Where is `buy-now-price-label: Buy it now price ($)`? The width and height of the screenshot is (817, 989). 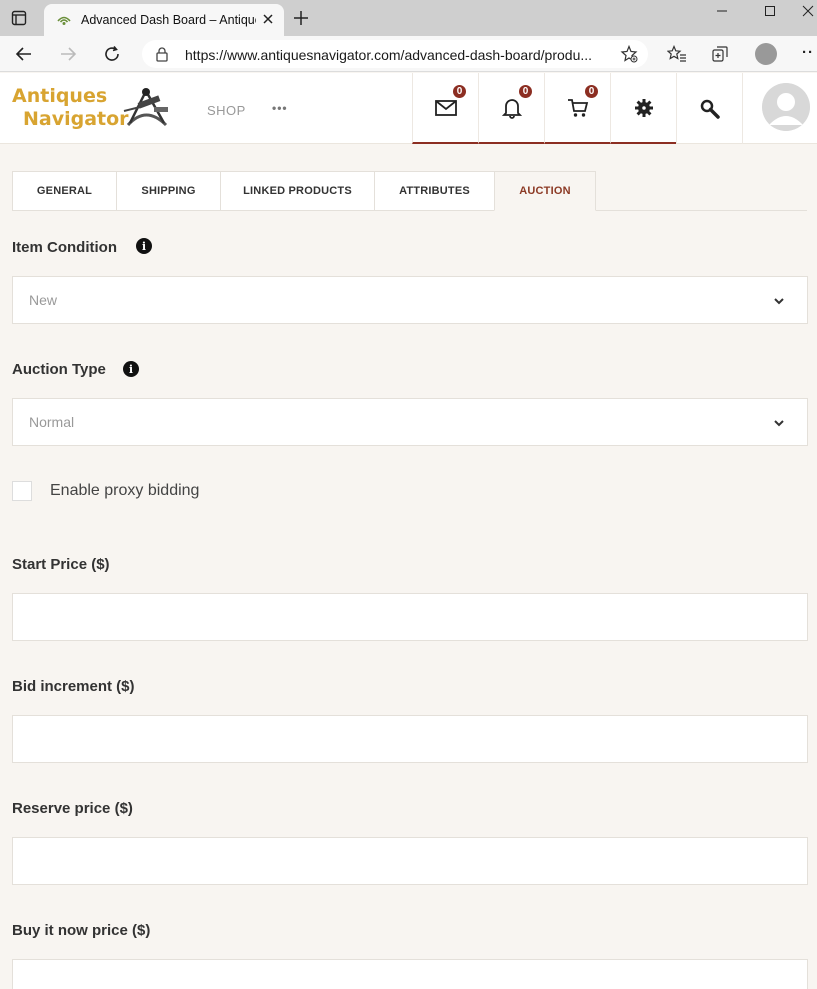 buy-now-price-label: Buy it now price ($) is located at coordinates (81, 930).